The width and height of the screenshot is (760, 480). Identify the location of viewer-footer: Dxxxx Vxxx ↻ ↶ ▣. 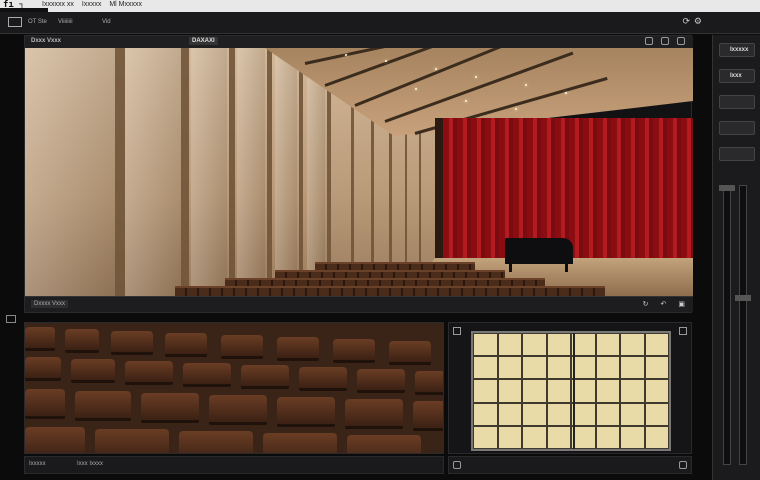
(359, 304).